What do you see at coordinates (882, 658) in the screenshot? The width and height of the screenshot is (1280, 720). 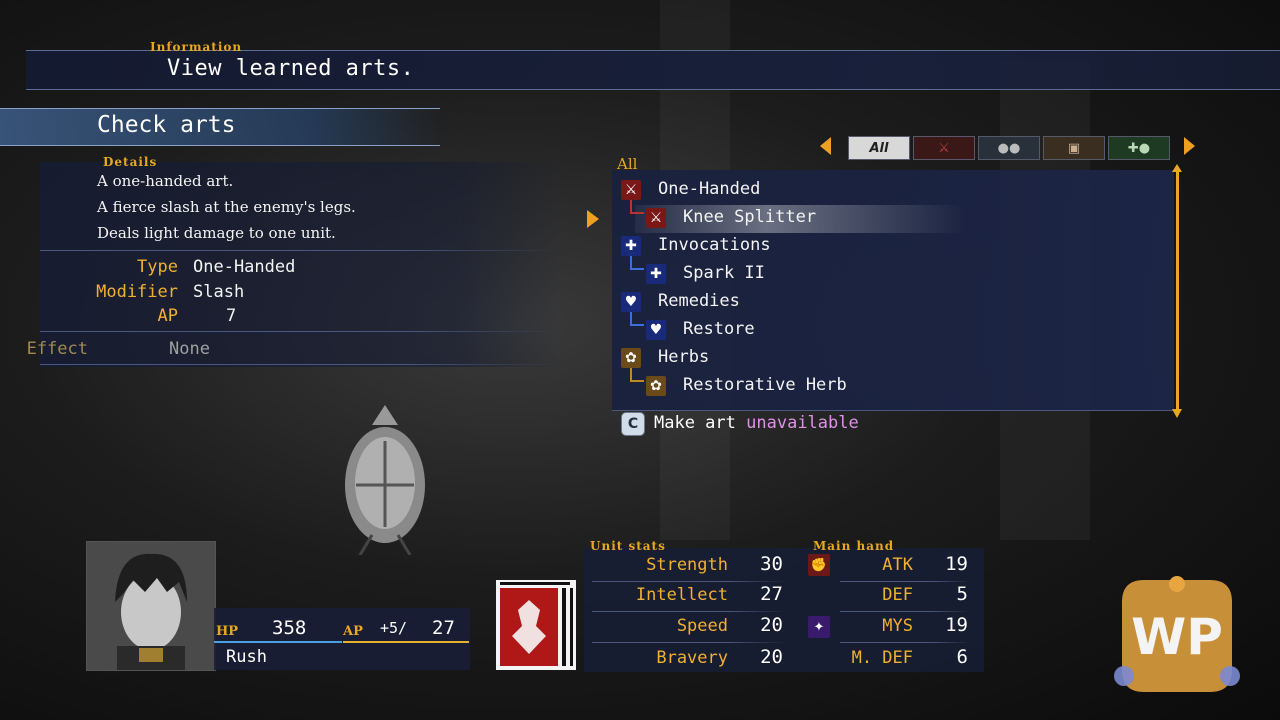 I see `mdef-key: M. DEF` at bounding box center [882, 658].